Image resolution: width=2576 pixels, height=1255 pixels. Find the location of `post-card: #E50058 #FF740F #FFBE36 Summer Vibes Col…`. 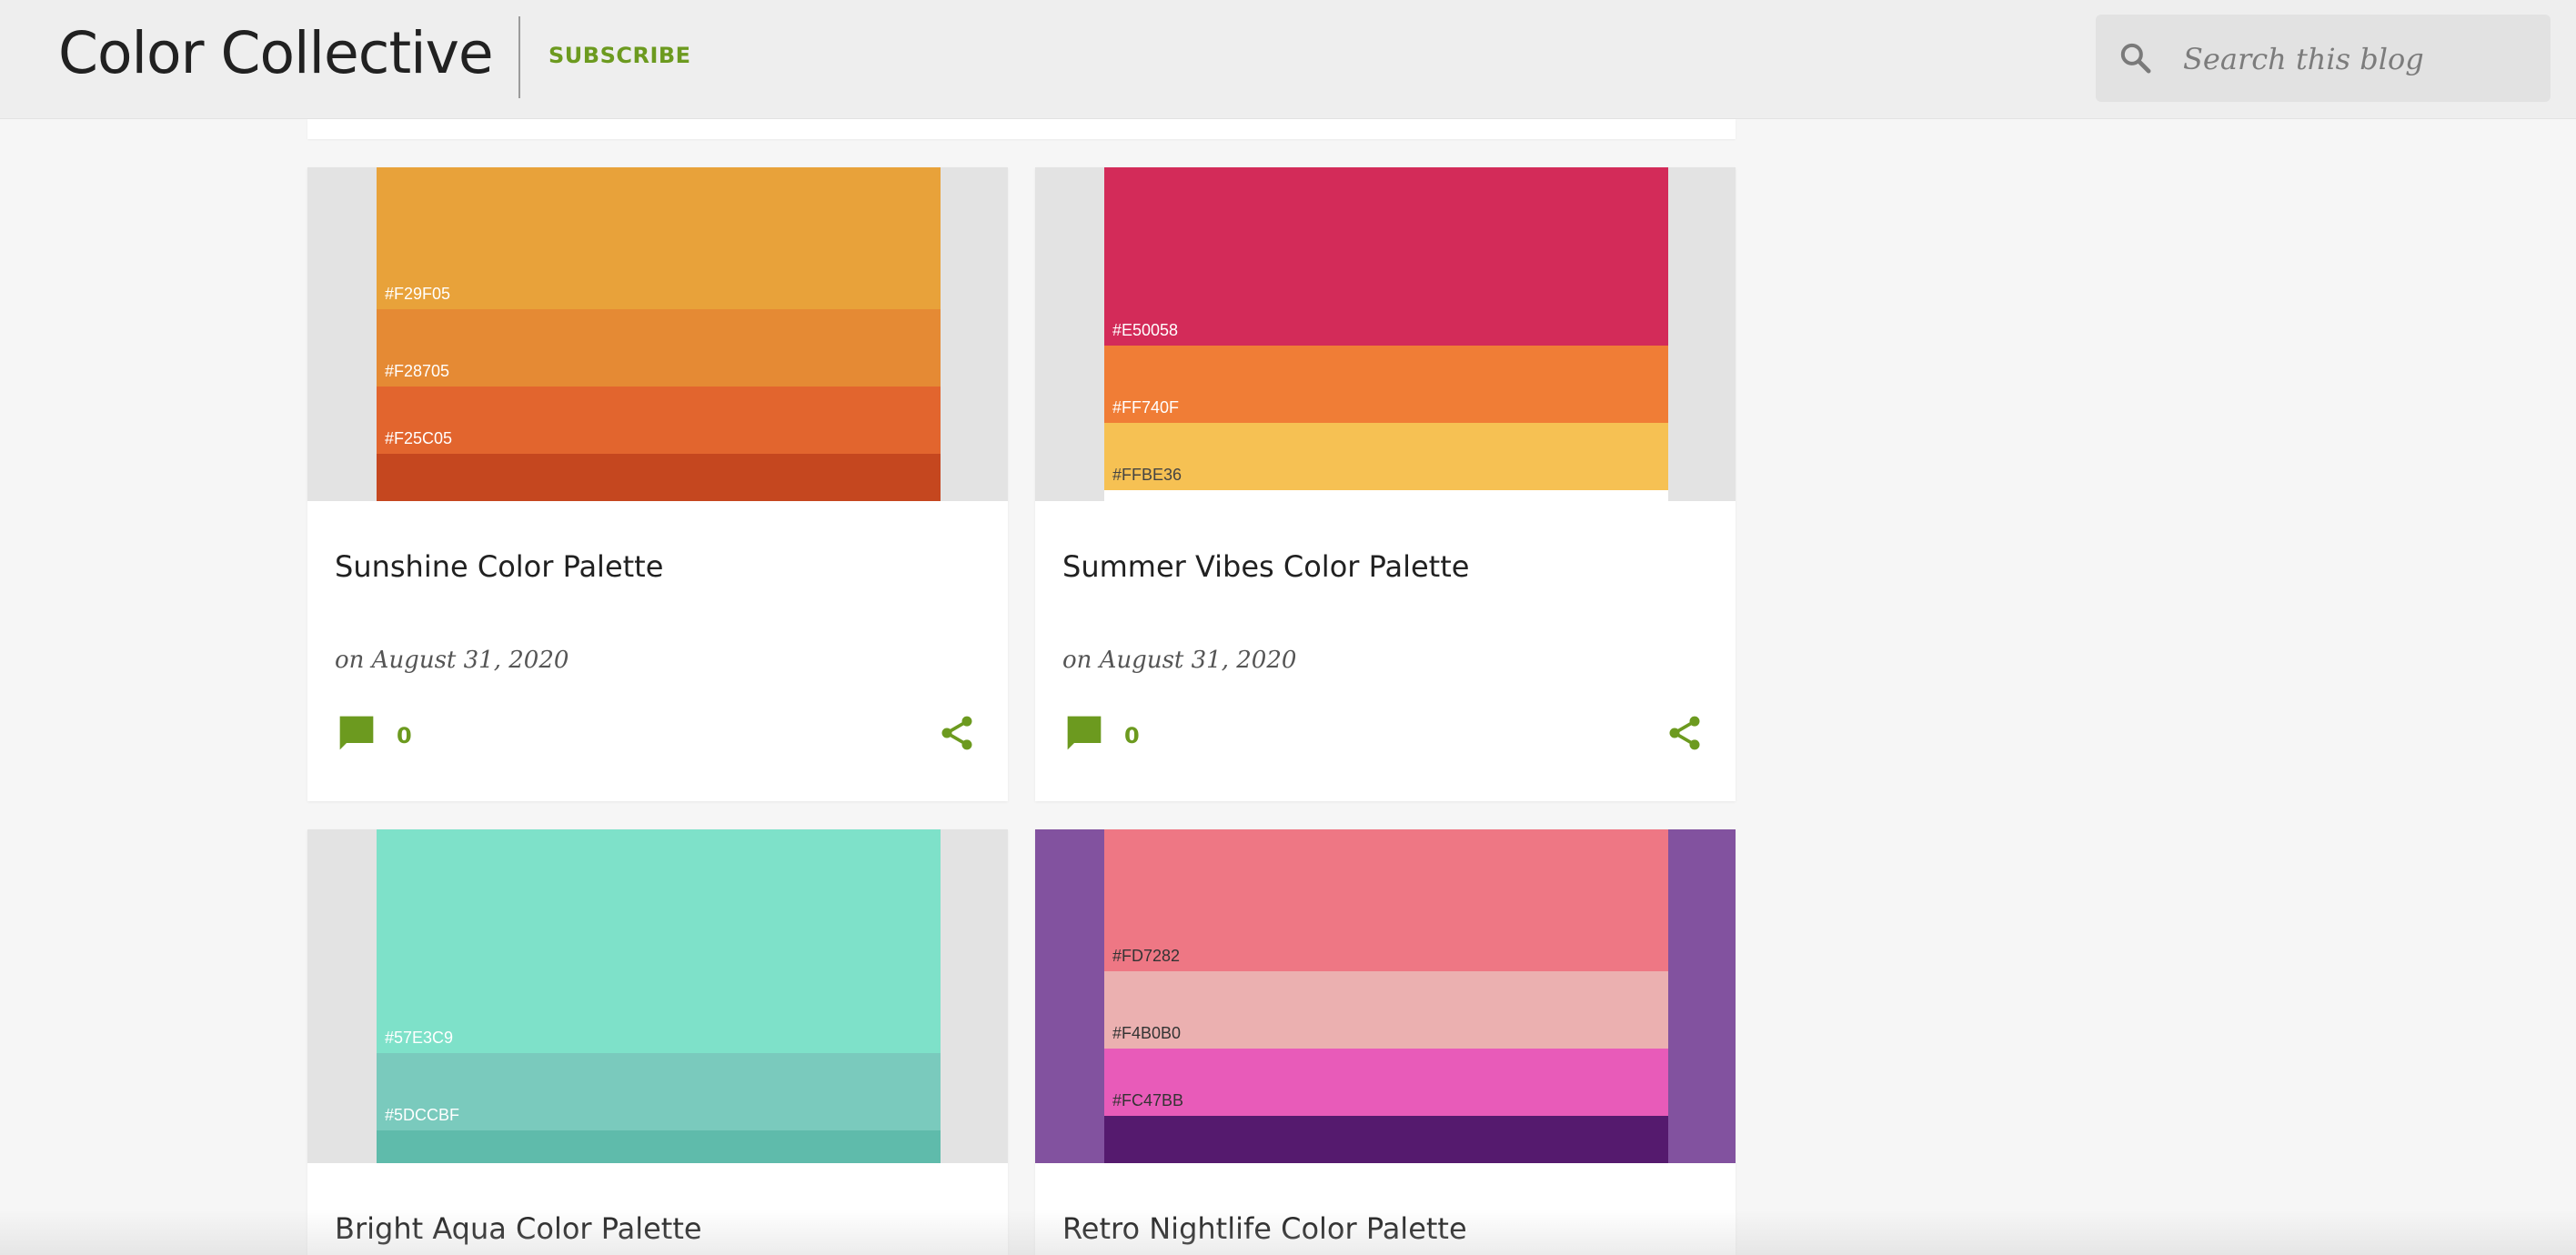

post-card: #E50058 #FF740F #FFBE36 Summer Vibes Col… is located at coordinates (1385, 484).